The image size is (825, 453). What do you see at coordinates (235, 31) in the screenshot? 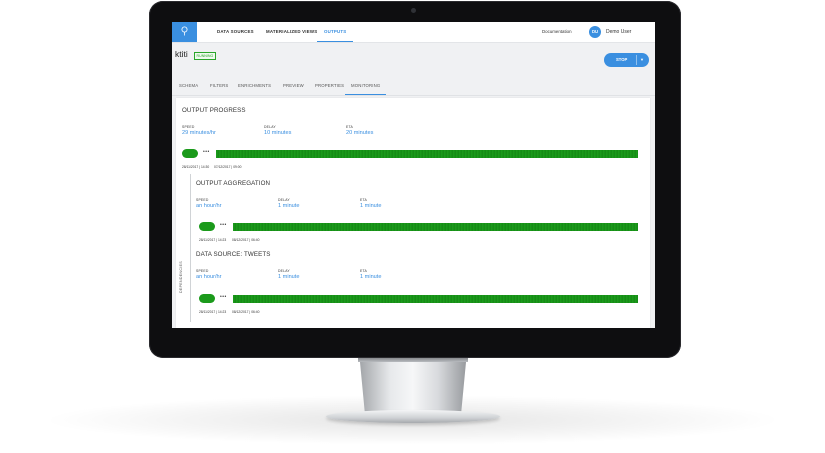
I see `nav-tab-data-sources: DATA SOURCES` at bounding box center [235, 31].